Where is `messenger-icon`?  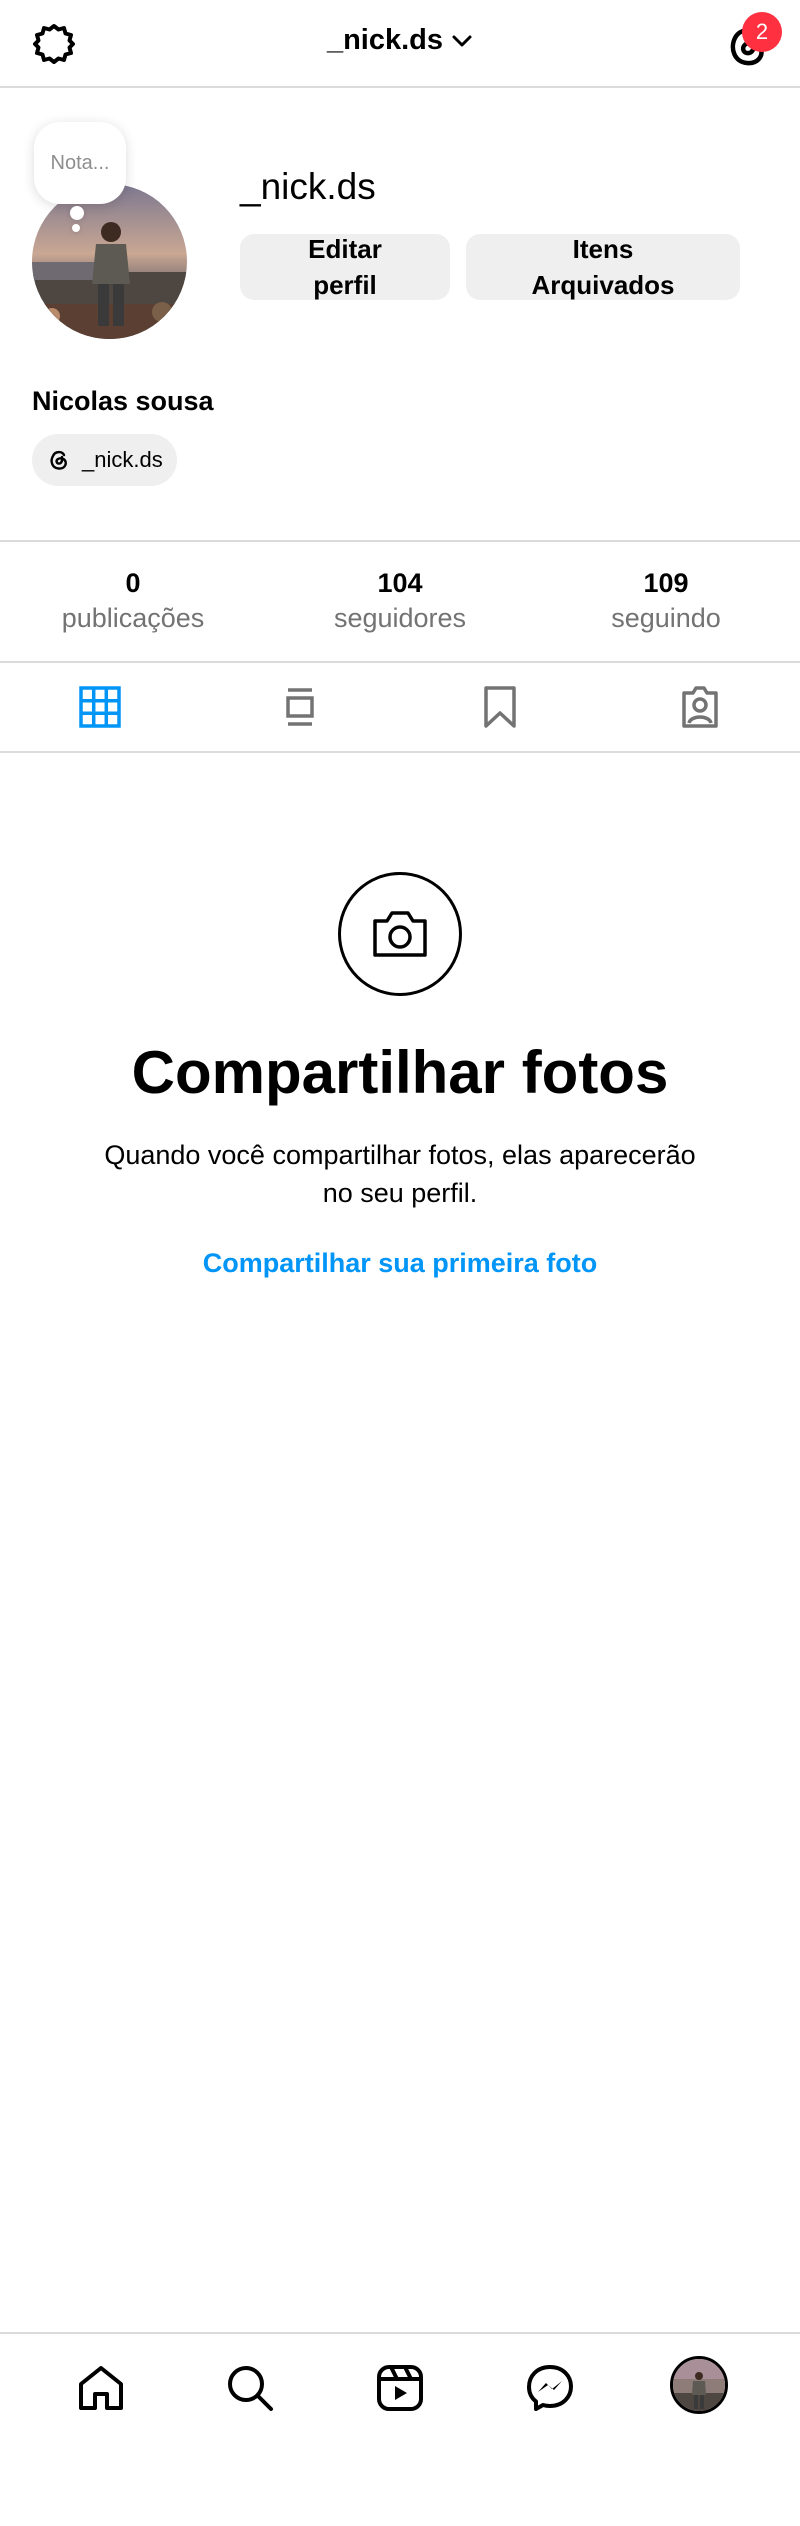 messenger-icon is located at coordinates (550, 2388).